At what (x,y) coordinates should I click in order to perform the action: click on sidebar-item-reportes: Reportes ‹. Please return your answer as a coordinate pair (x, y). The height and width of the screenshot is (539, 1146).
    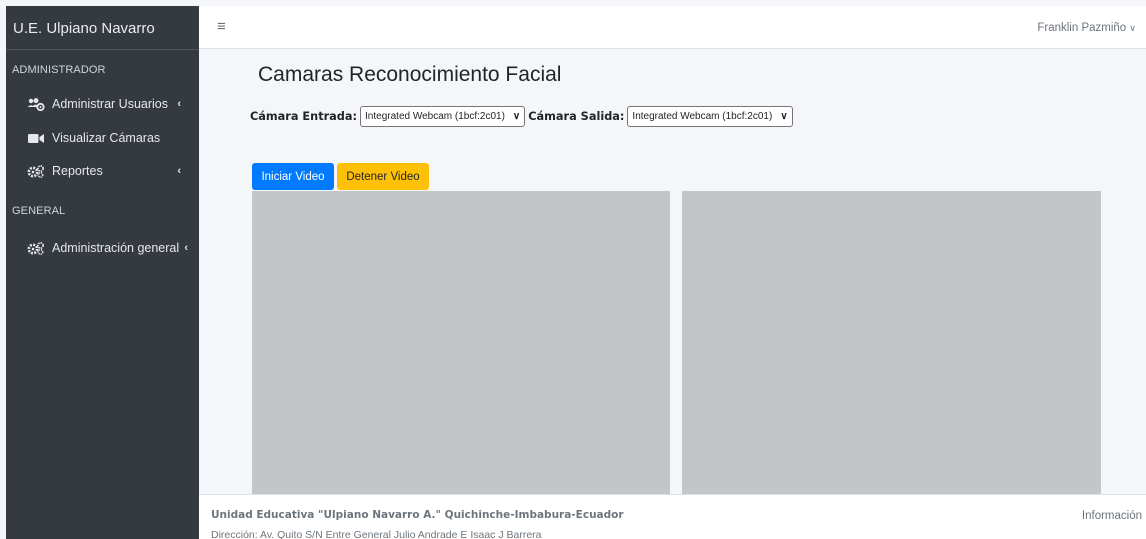
    Looking at the image, I should click on (102, 171).